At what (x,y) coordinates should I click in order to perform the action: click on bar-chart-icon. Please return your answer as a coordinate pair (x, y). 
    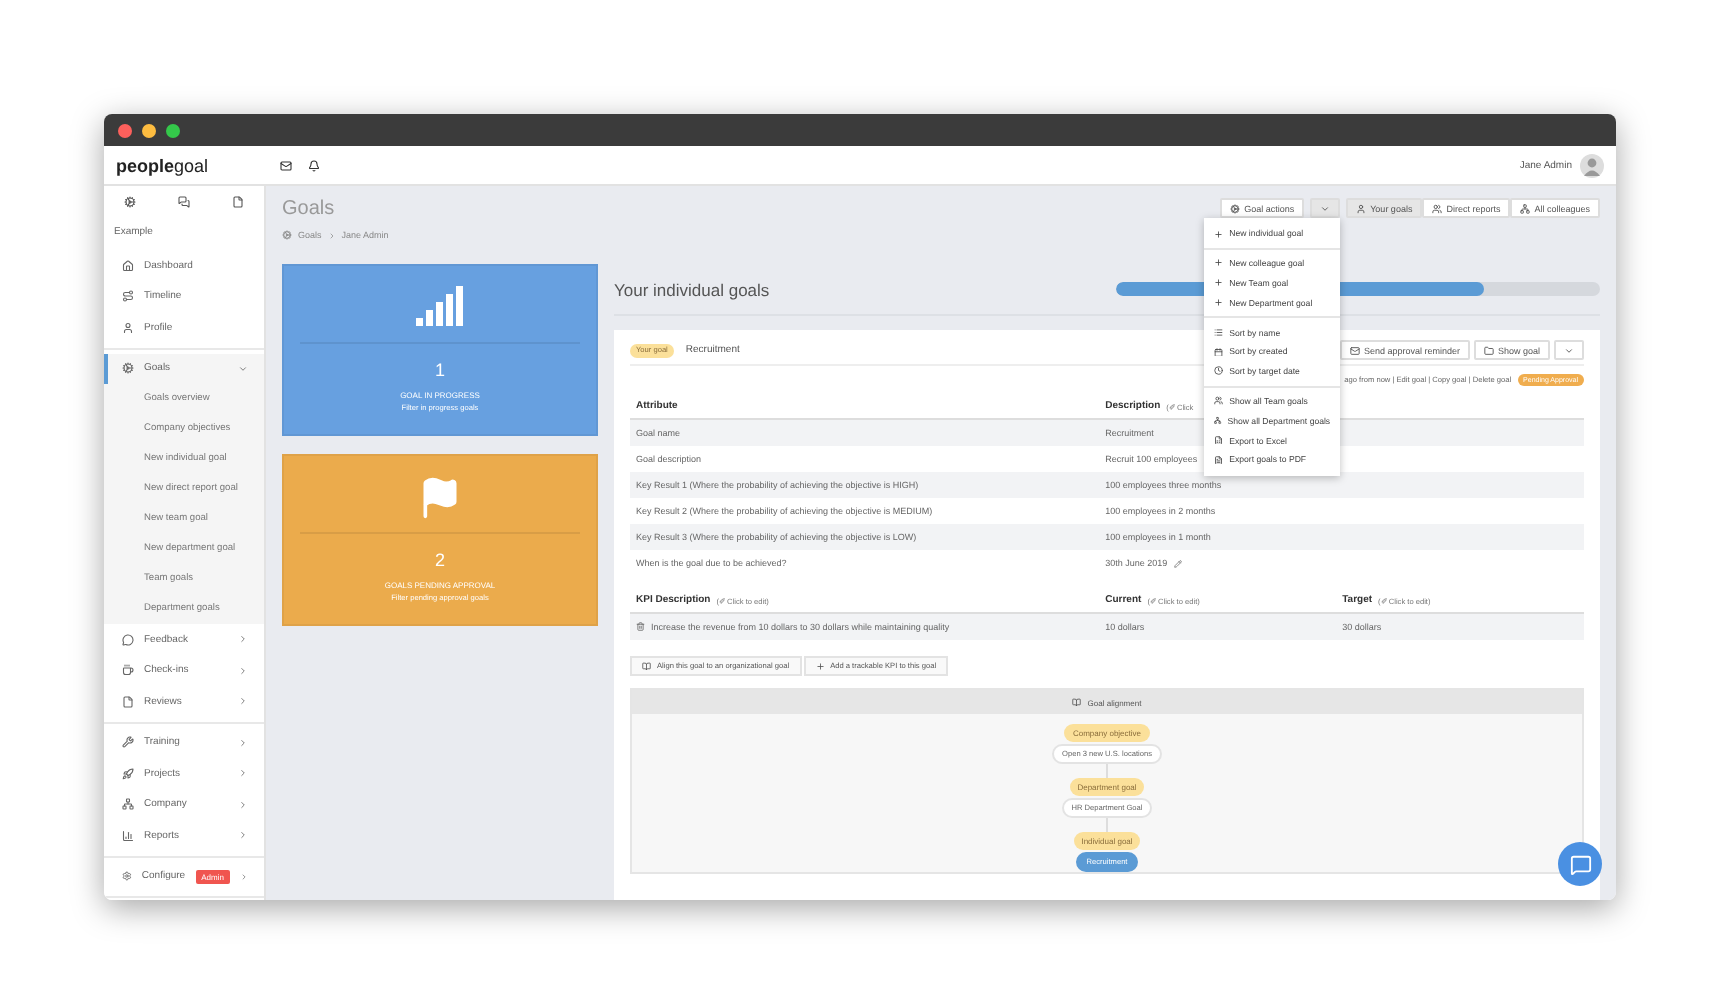
    Looking at the image, I should click on (128, 835).